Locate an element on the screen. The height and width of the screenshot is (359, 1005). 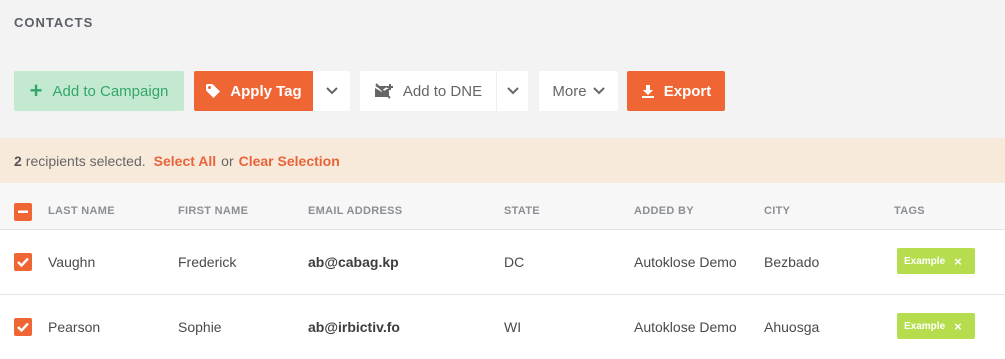
apply-tag-dropdown-button is located at coordinates (331, 91).